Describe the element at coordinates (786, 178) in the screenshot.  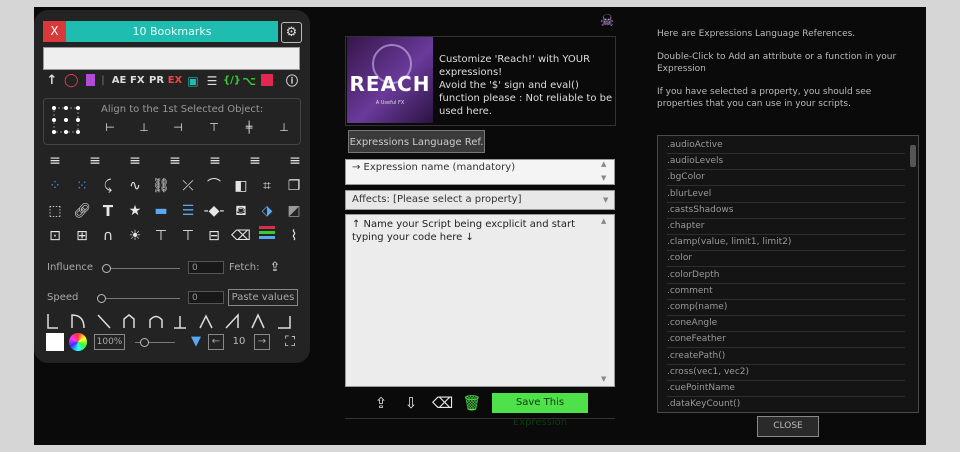
I see `reference-item: .bgColor` at that location.